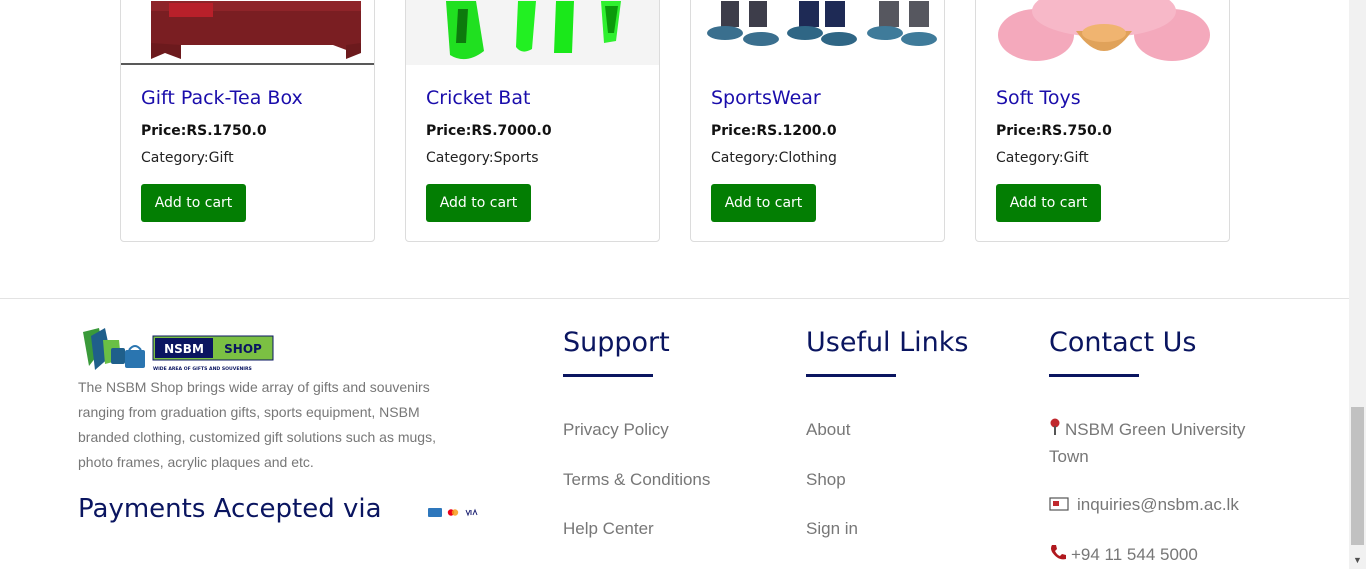 The height and width of the screenshot is (569, 1366). I want to click on useful-links-heading: Useful Links, so click(887, 342).